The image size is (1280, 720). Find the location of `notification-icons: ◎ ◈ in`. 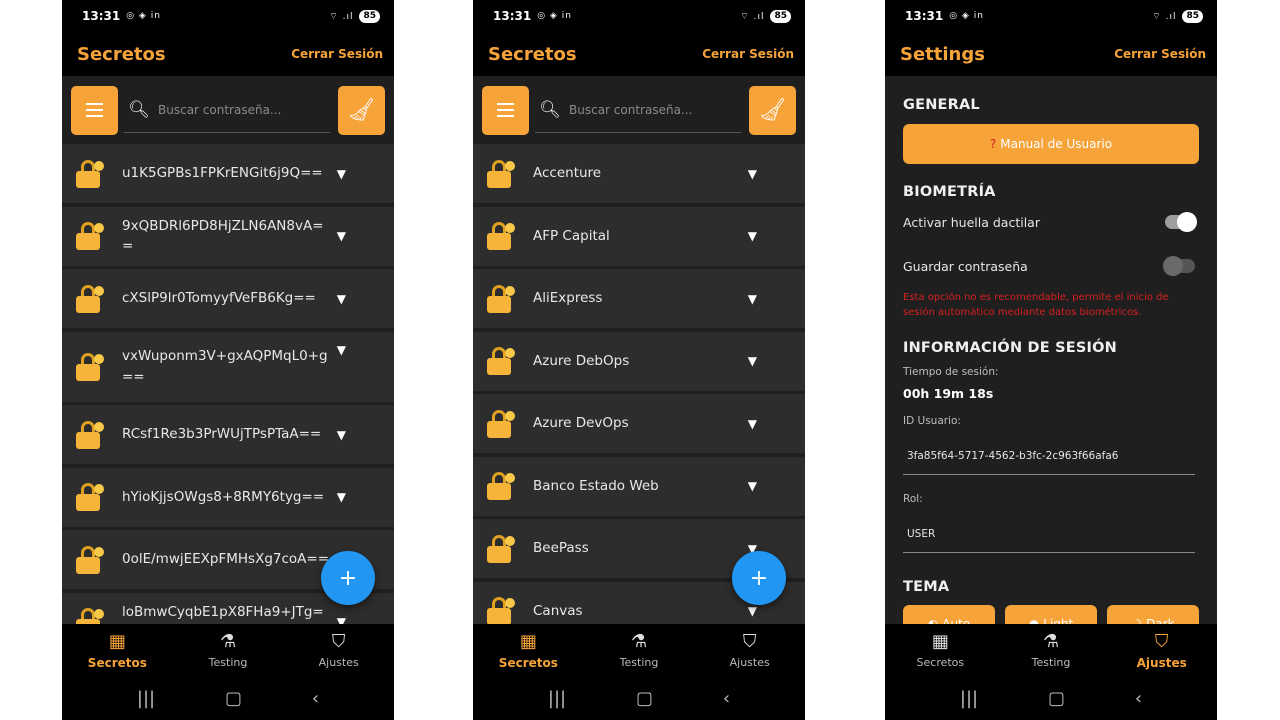

notification-icons: ◎ ◈ in is located at coordinates (554, 16).